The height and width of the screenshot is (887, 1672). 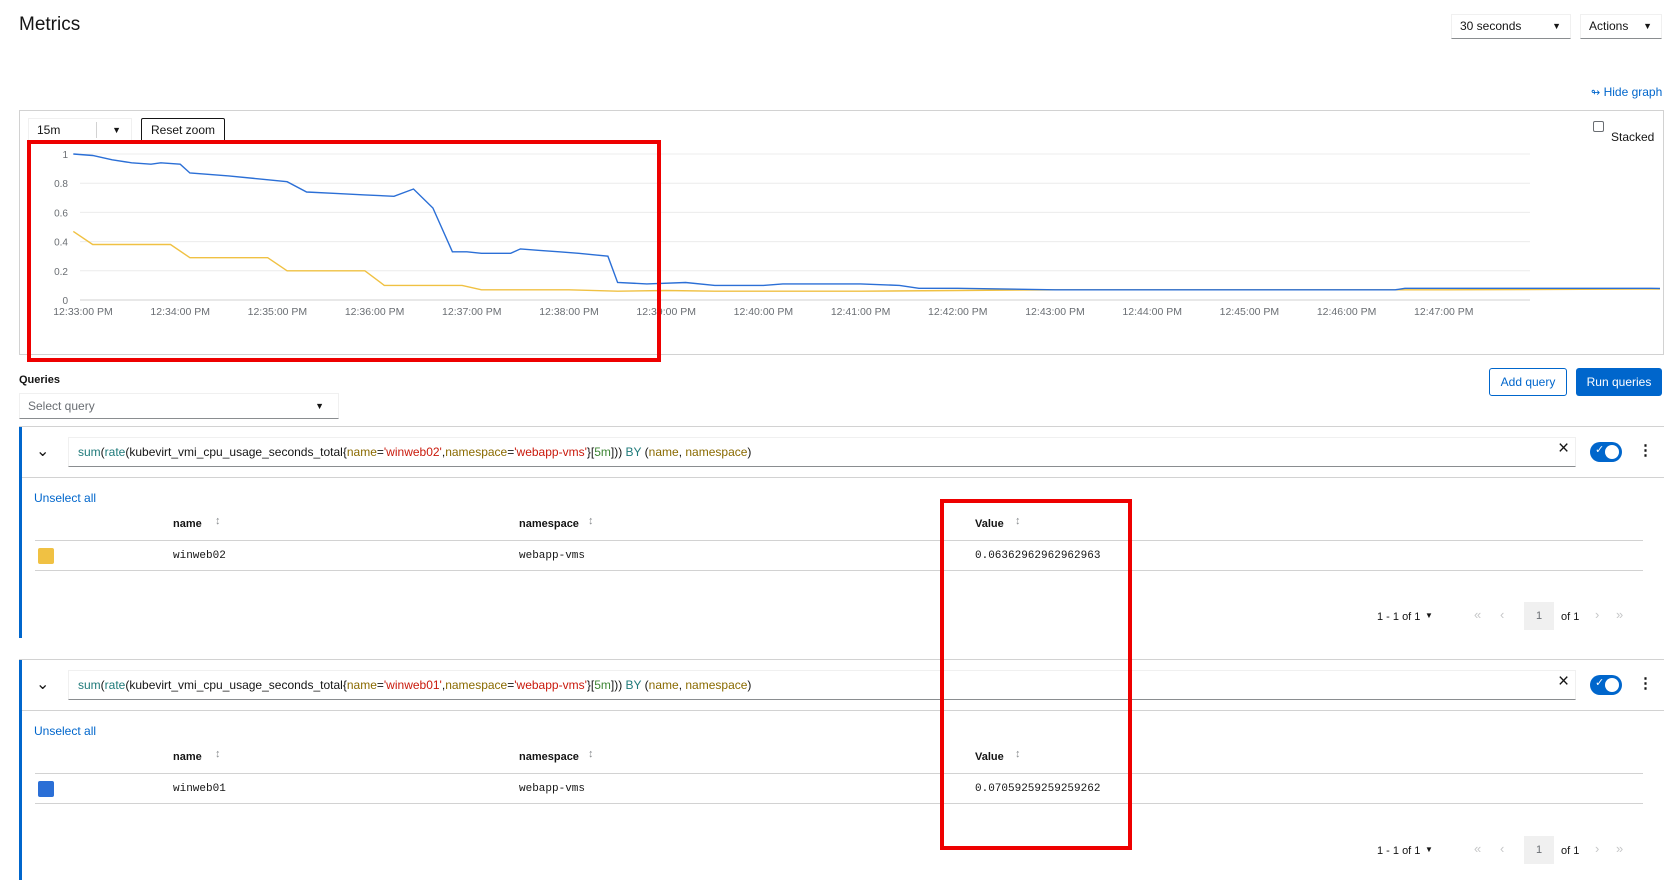 What do you see at coordinates (65, 731) in the screenshot?
I see `unselect-all-link-2: Unselect all` at bounding box center [65, 731].